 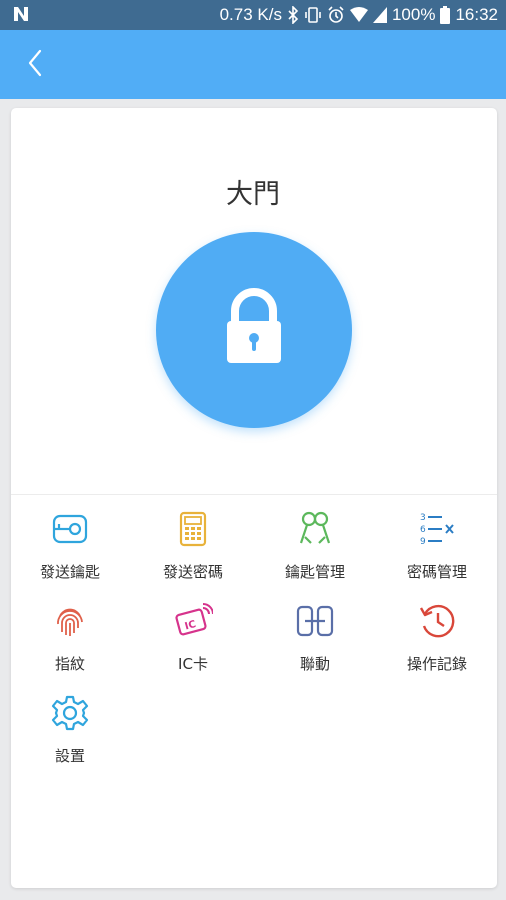 I want to click on menu-item-label: 密碼管理, so click(x=436, y=572).